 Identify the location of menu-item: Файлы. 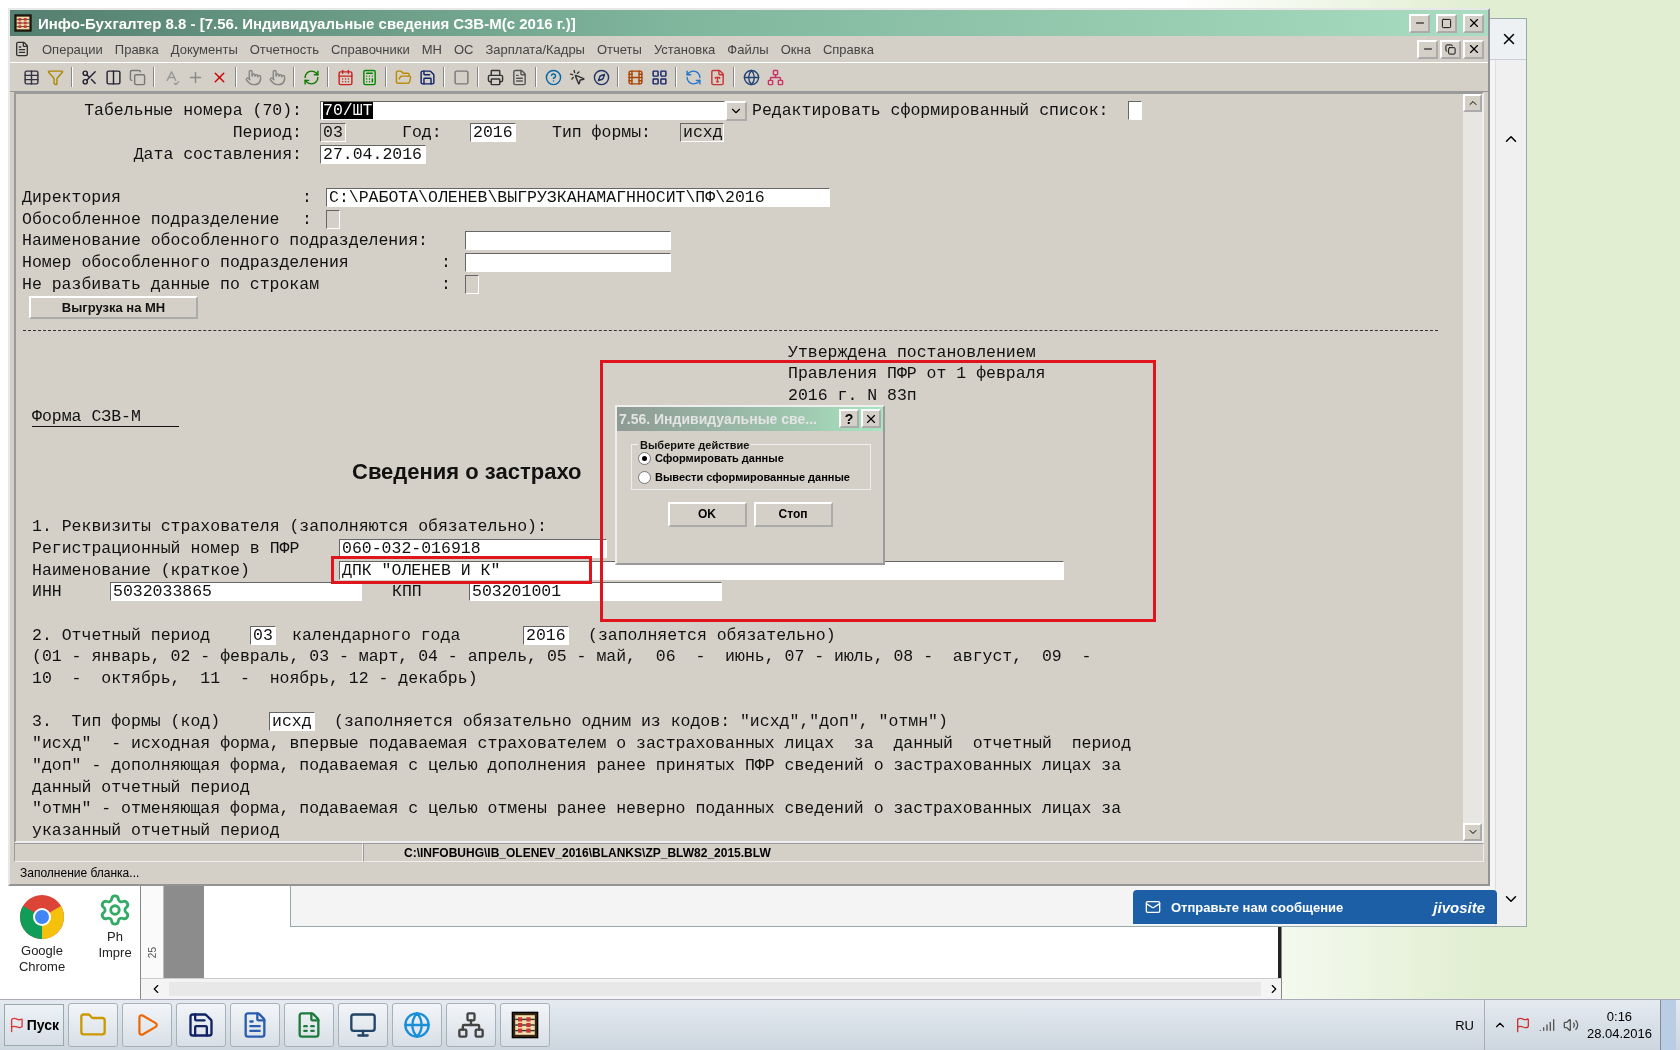
(748, 49).